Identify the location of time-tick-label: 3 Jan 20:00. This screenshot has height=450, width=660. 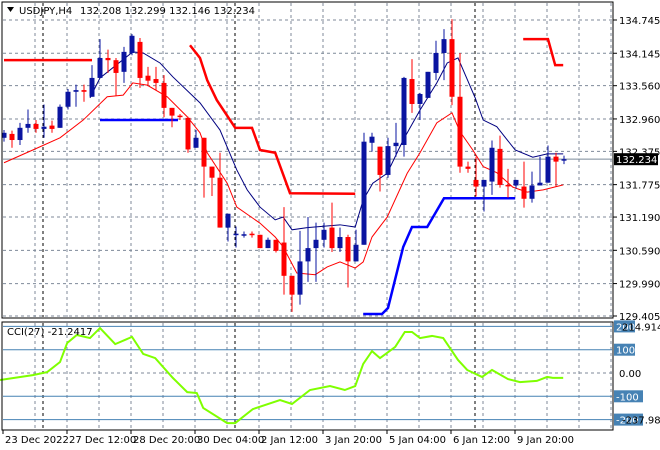
(353, 440).